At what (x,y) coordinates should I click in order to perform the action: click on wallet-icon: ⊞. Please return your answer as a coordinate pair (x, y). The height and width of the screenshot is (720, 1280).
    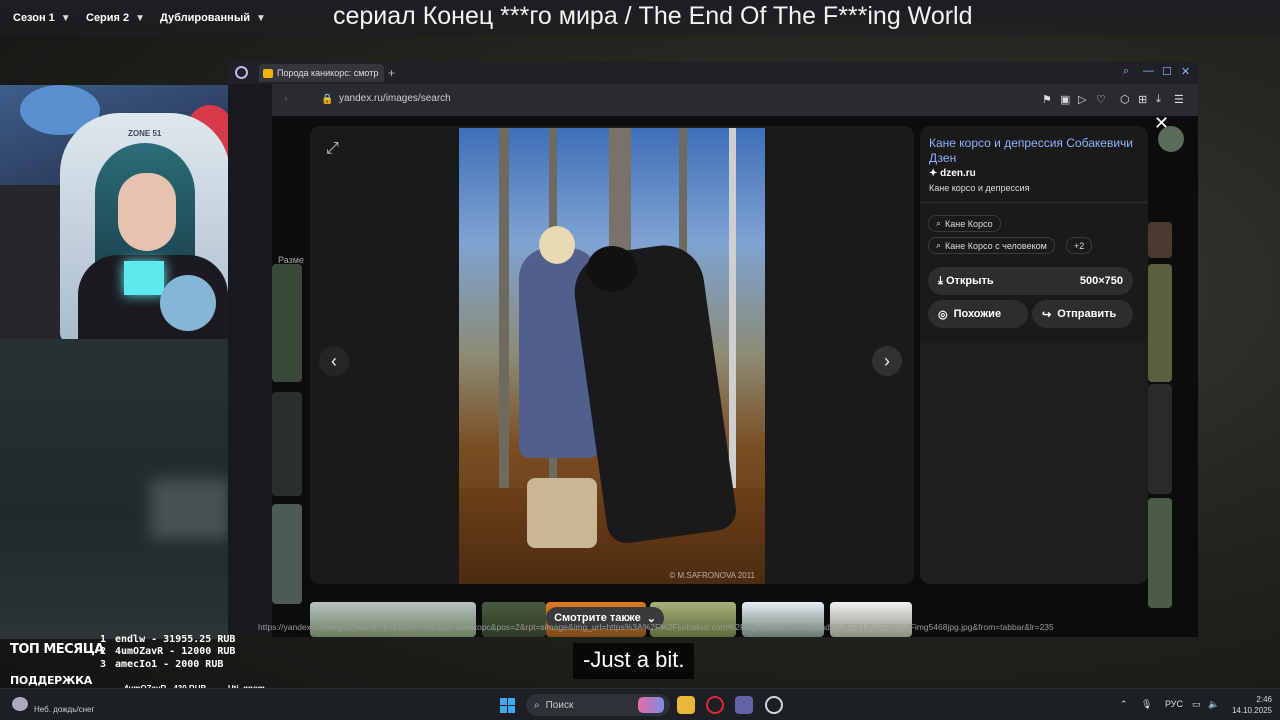
    Looking at the image, I should click on (1142, 99).